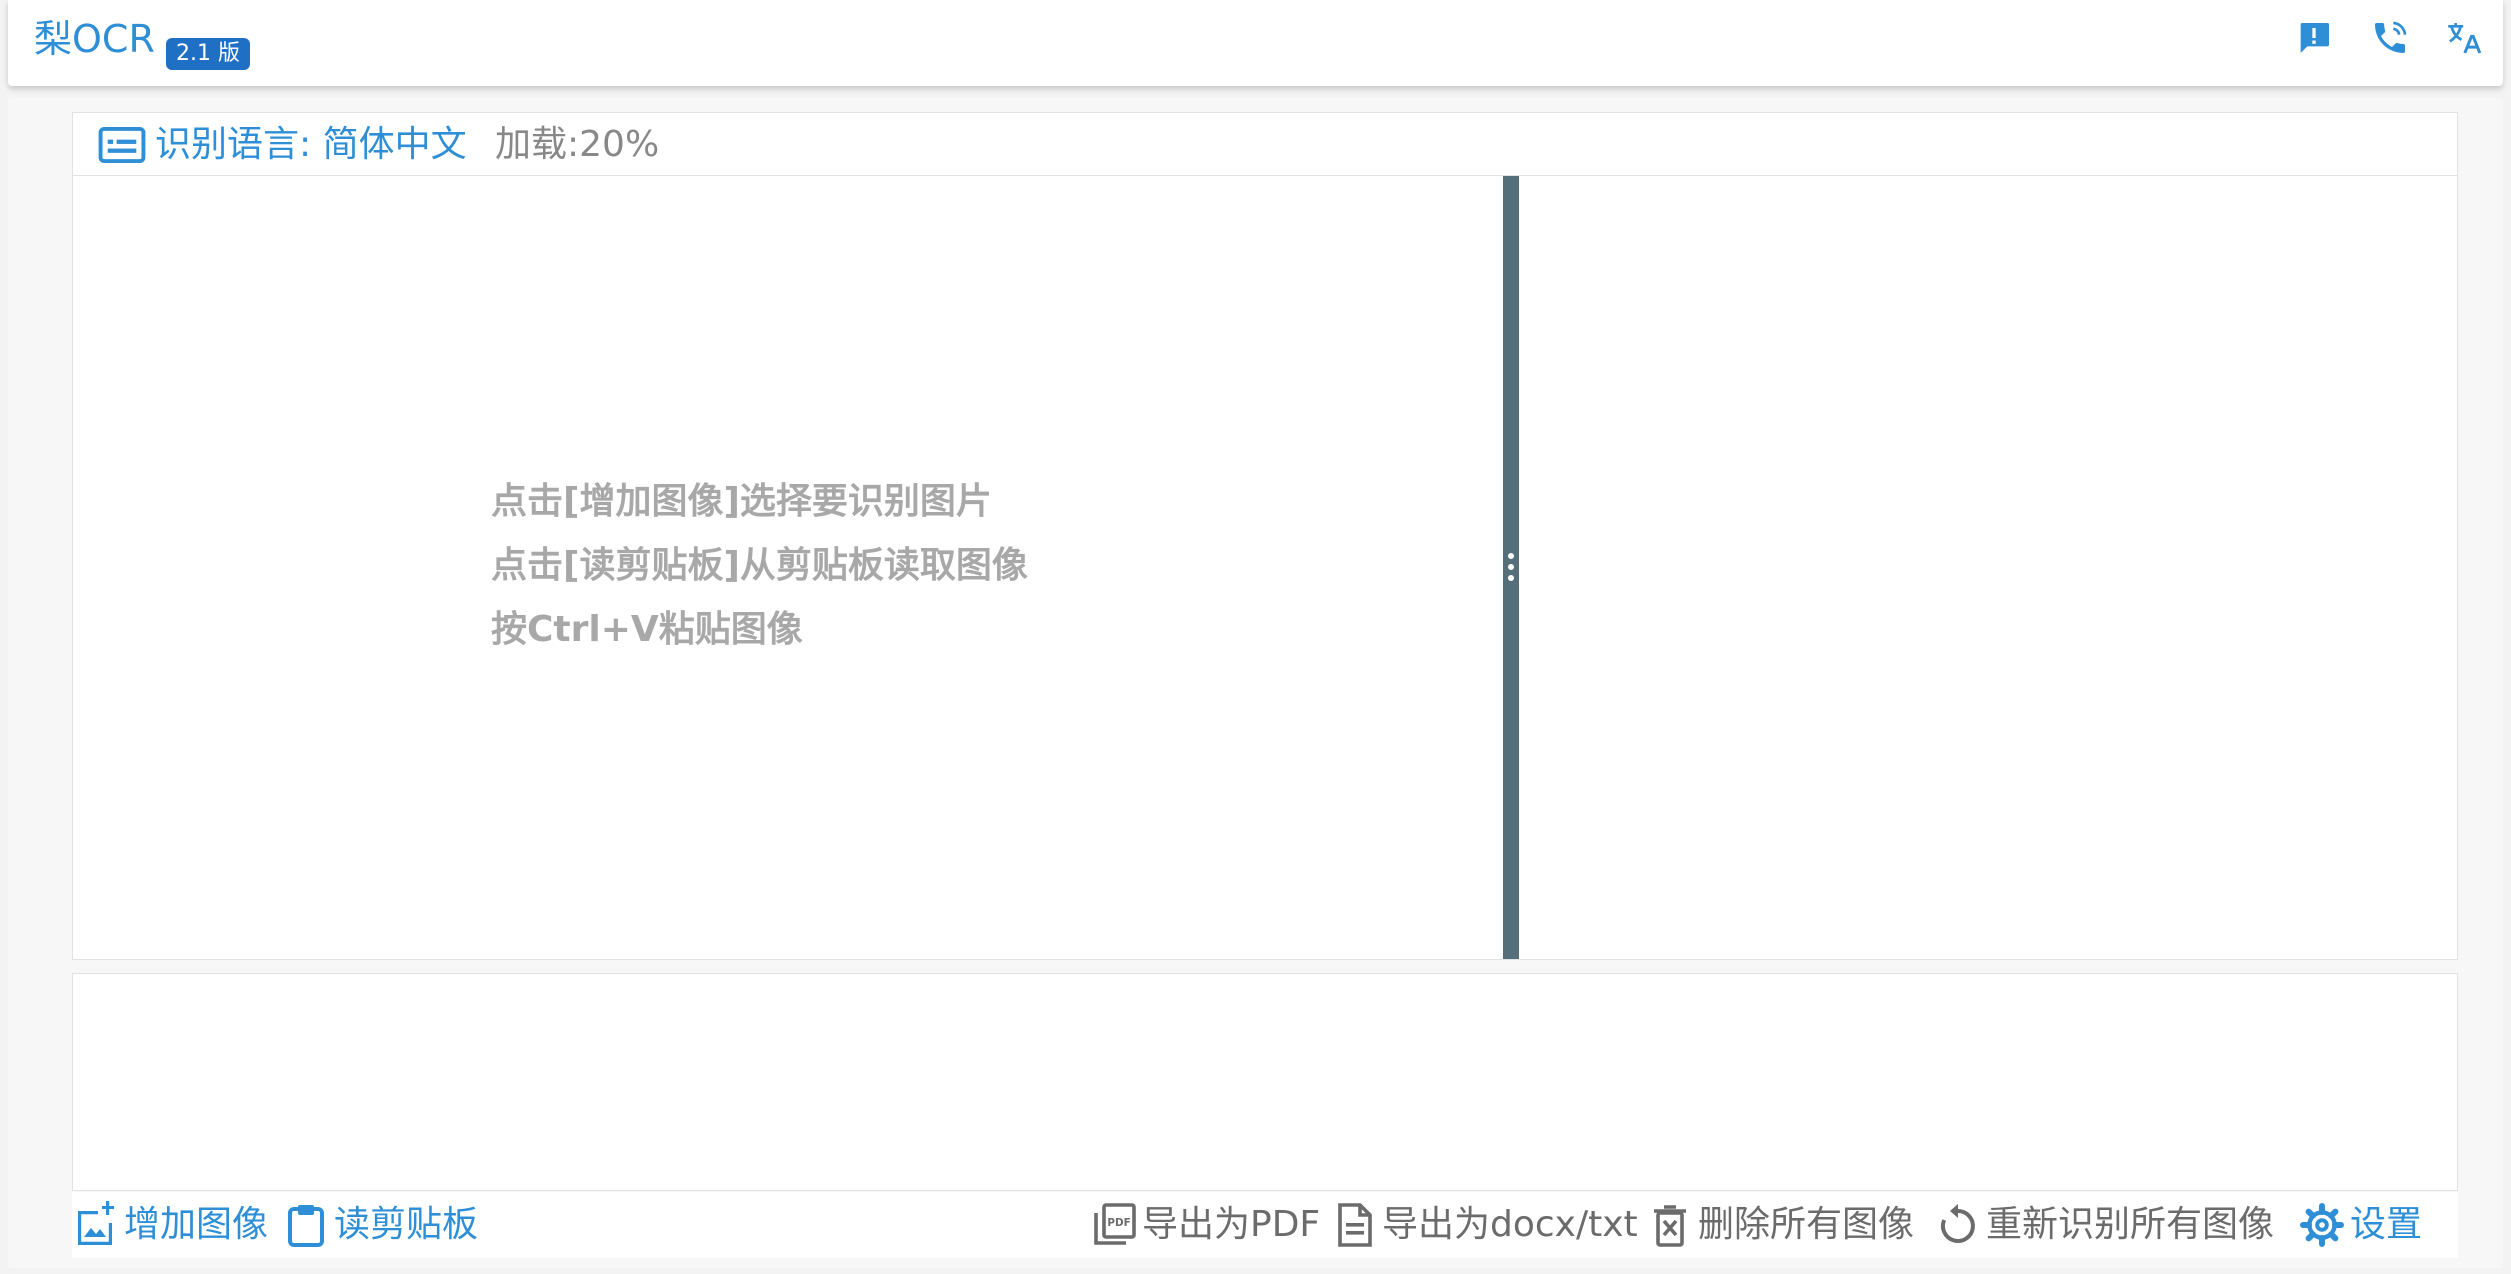  What do you see at coordinates (1957, 1223) in the screenshot?
I see `refresh-icon` at bounding box center [1957, 1223].